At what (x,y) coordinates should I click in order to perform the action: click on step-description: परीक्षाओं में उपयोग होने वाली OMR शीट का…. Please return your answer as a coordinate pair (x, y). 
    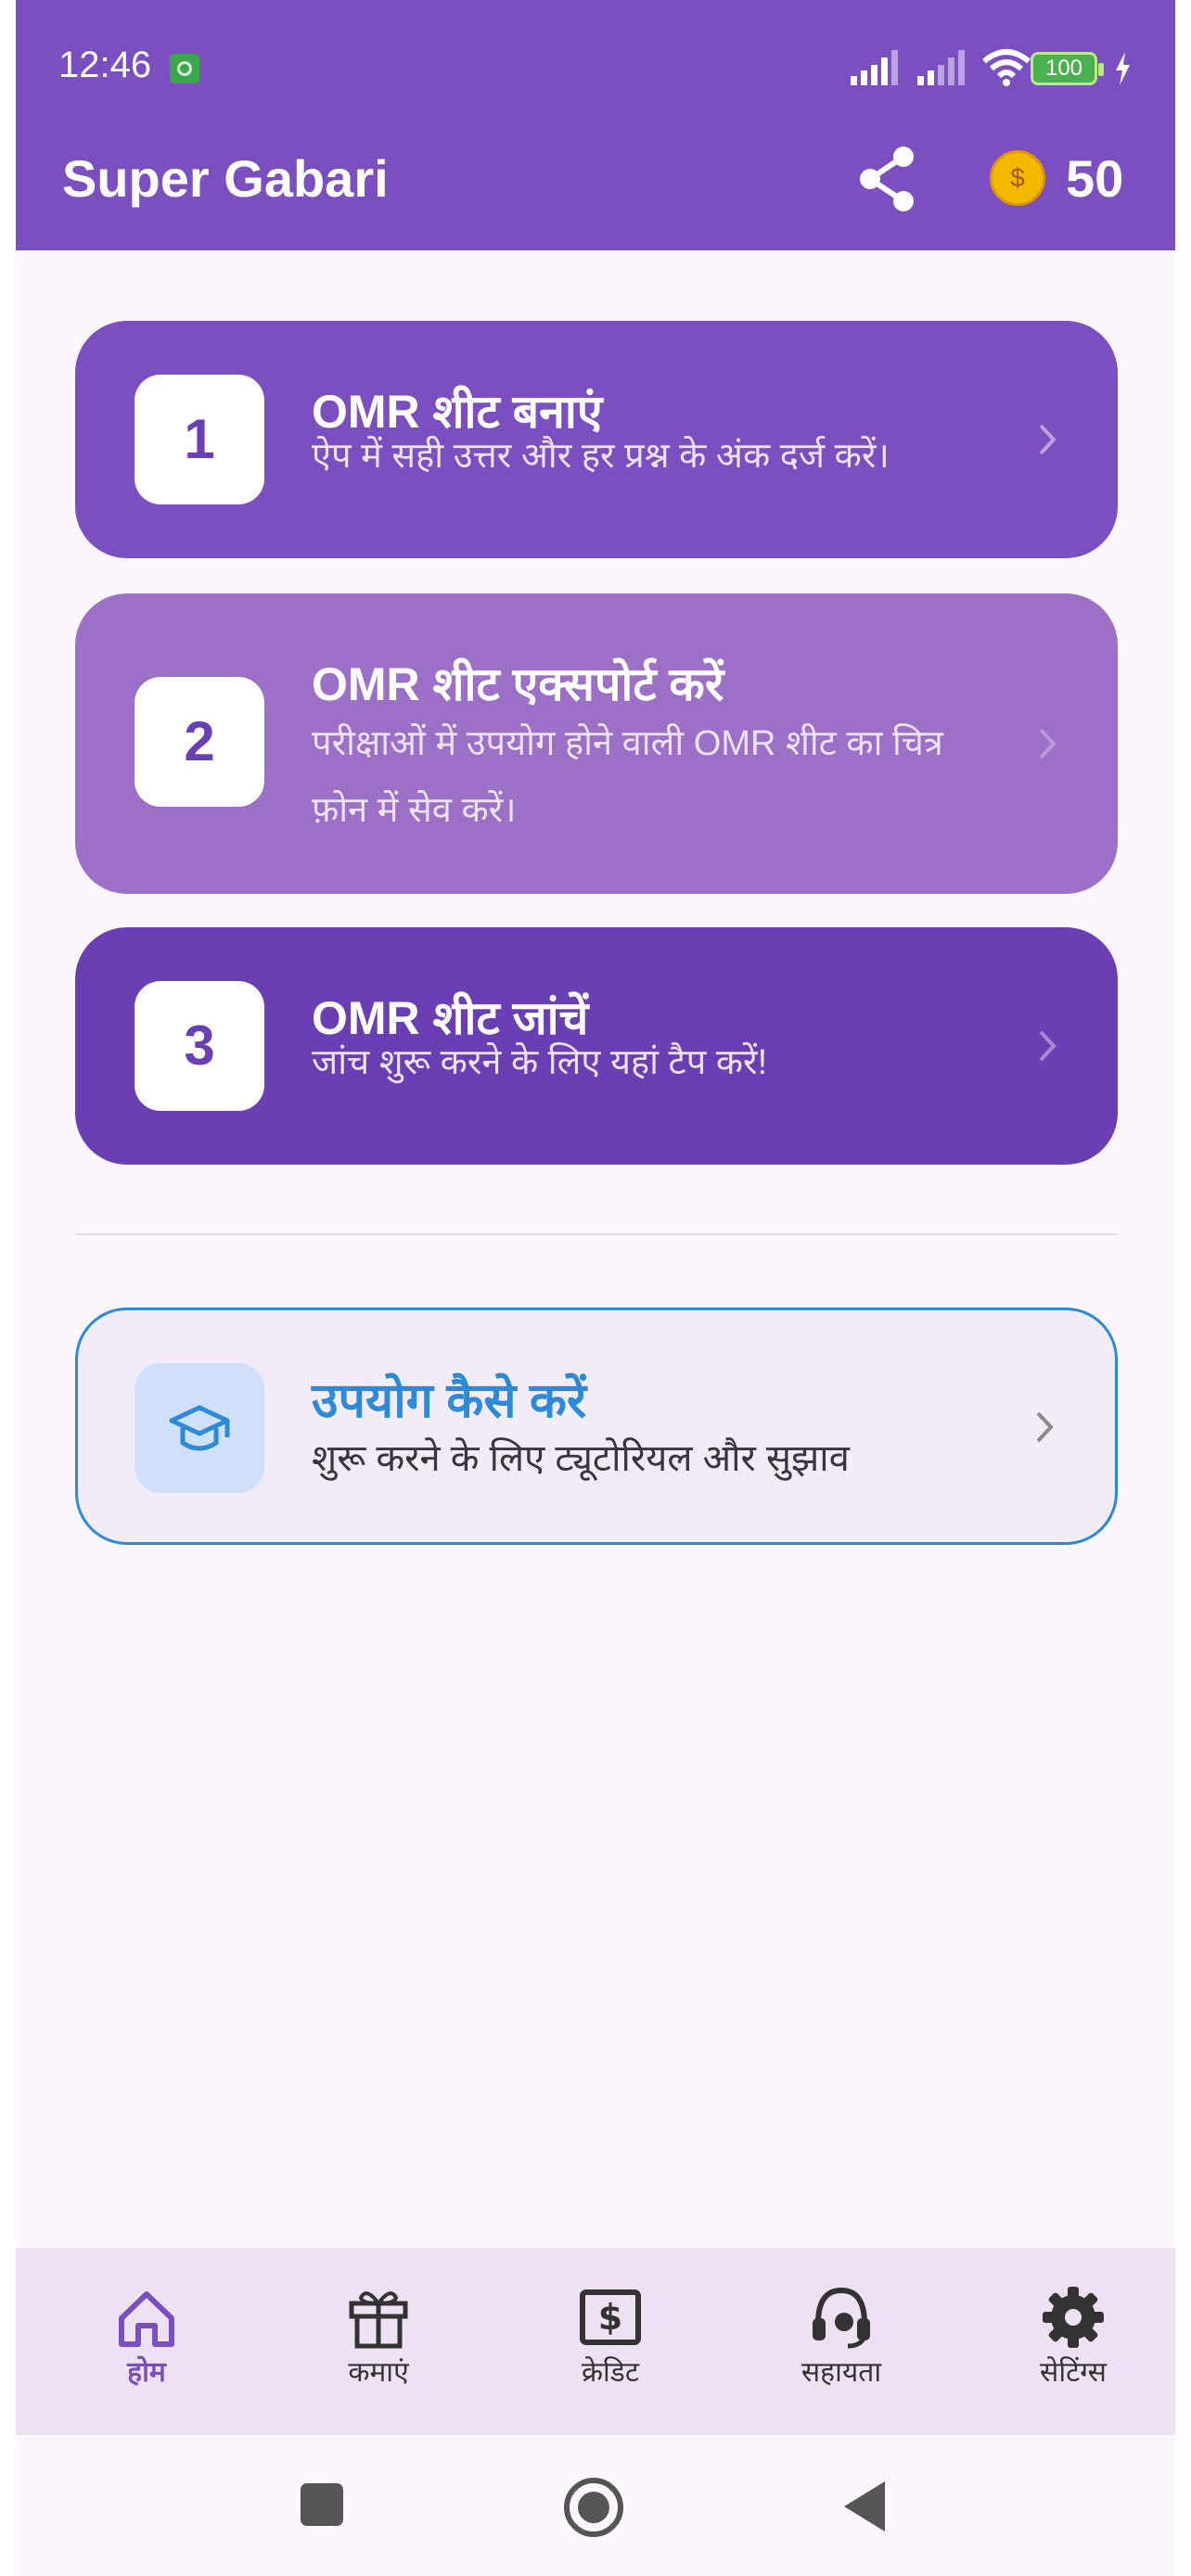
    Looking at the image, I should click on (627, 777).